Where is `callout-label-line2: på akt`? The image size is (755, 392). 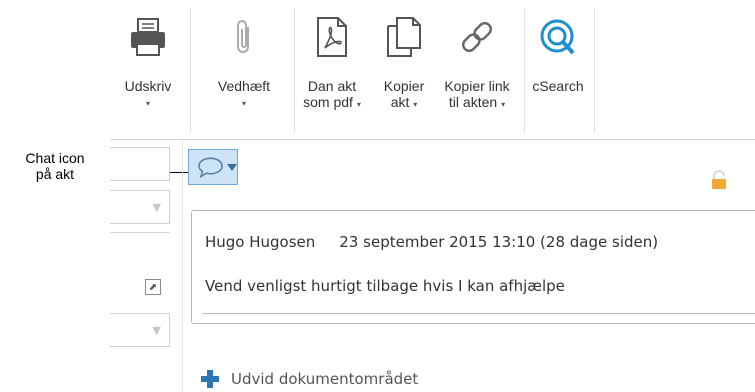
callout-label-line2: på akt is located at coordinates (55, 174).